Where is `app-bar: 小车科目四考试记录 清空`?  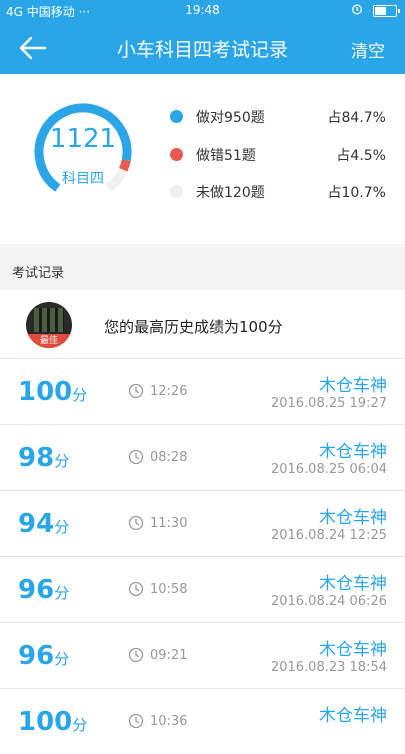
app-bar: 小车科目四考试记录 清空 is located at coordinates (202, 48).